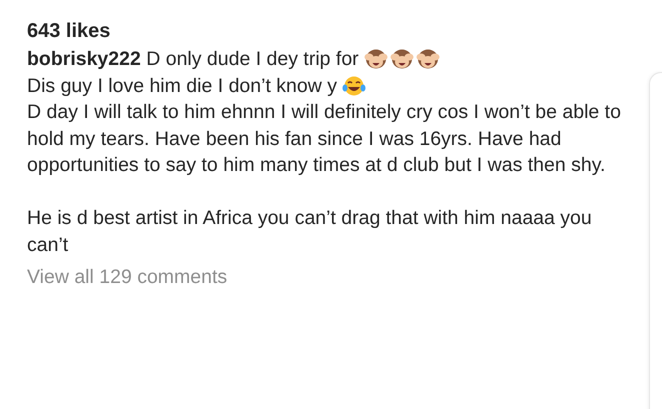 The width and height of the screenshot is (662, 409). I want to click on caption-text: He is d best artist in Africa you can’t drag that with him naaaa you can’t, so click(310, 232).